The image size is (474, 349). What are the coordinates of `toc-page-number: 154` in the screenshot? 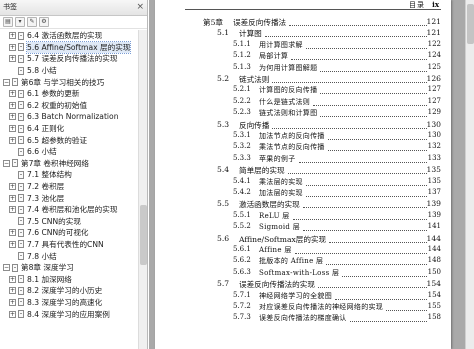 It's located at (434, 284).